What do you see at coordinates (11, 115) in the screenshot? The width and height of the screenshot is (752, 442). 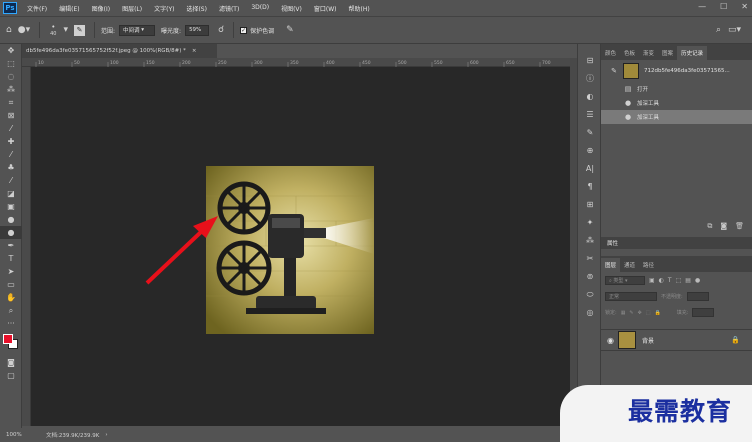 I see `frame-tool-icon: ⊠` at bounding box center [11, 115].